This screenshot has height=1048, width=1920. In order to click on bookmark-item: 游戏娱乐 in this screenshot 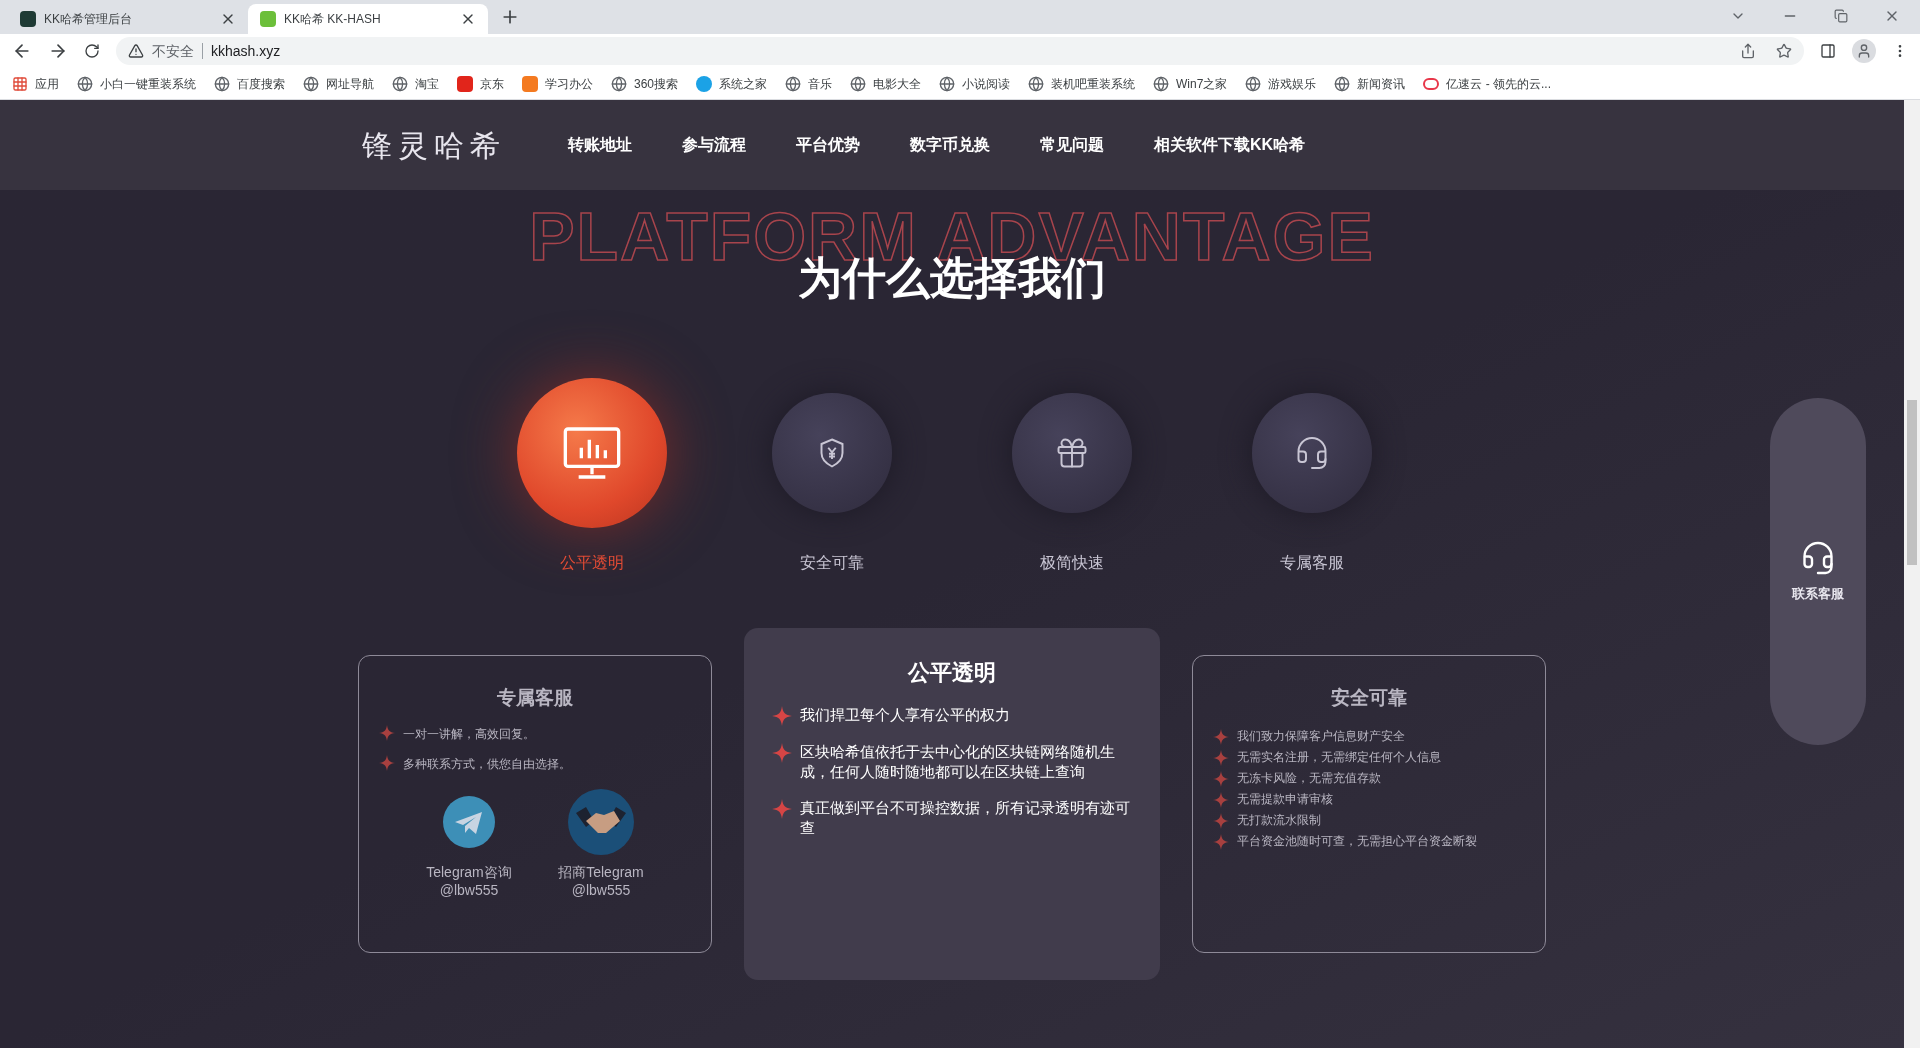, I will do `click(1281, 83)`.